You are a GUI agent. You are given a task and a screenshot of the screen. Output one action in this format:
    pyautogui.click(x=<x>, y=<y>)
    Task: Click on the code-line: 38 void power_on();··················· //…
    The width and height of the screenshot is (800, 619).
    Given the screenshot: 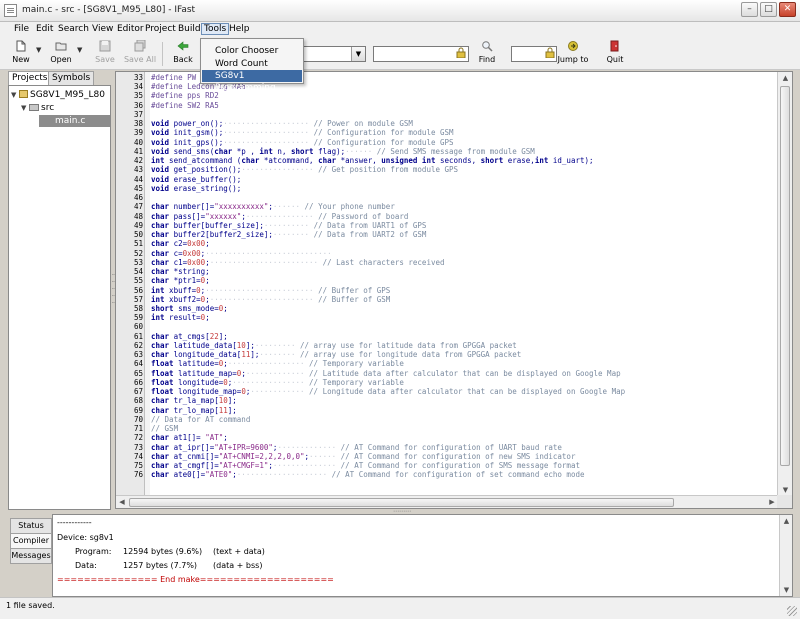 What is the action you would take?
    pyautogui.click(x=447, y=123)
    